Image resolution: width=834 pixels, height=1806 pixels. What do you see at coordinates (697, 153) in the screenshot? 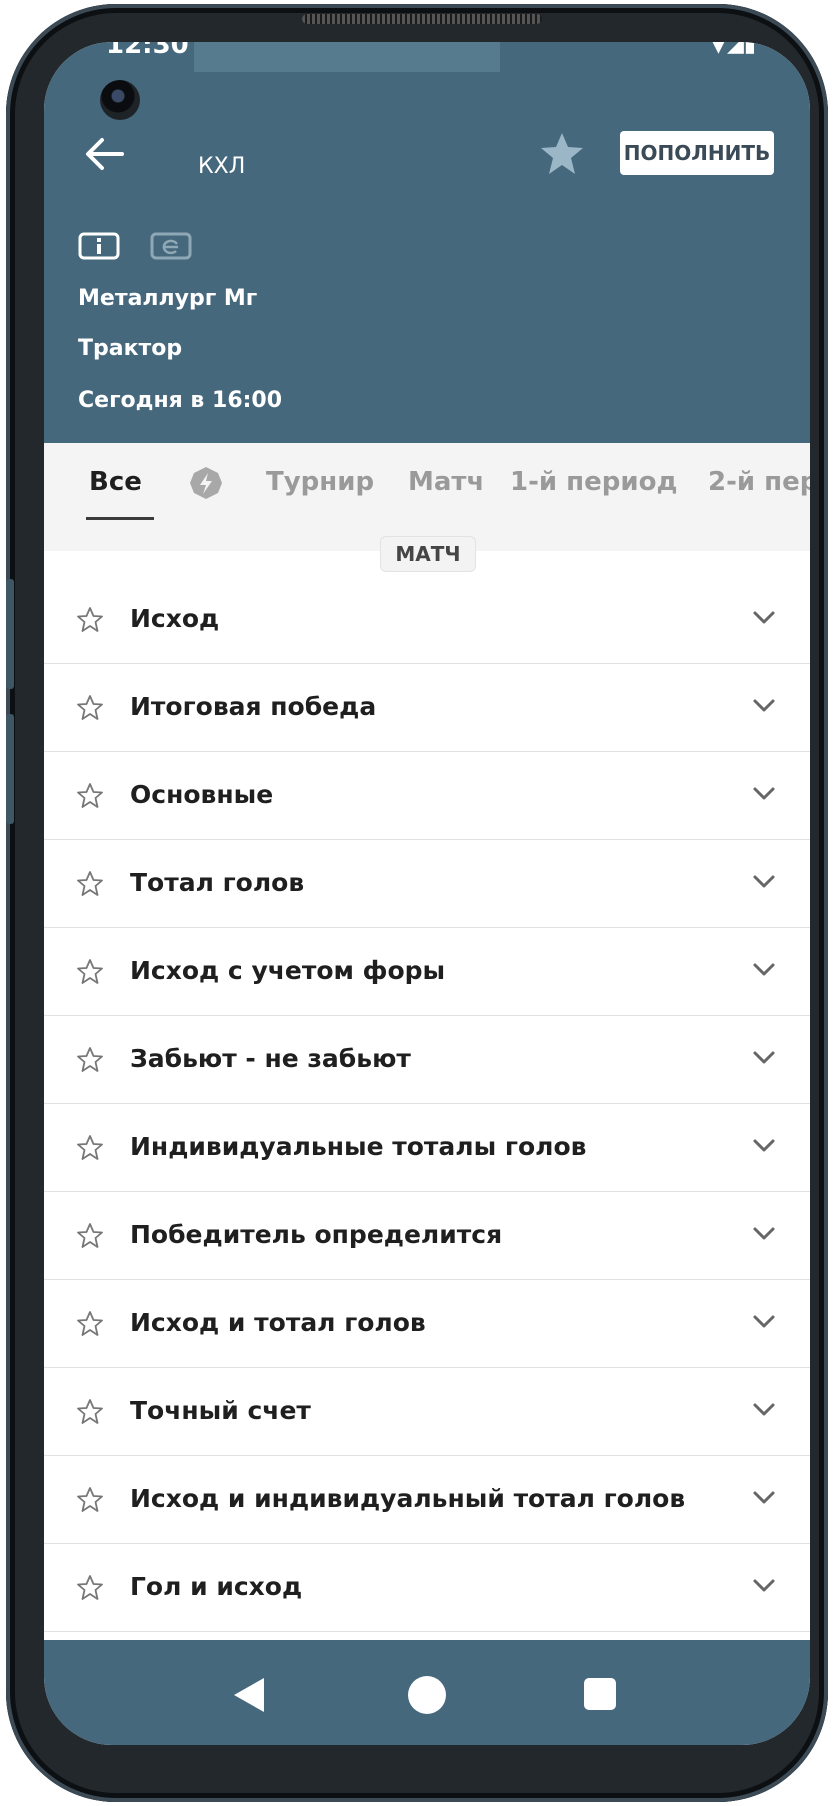
I see `topup-button: ПОПОЛНИТЬ` at bounding box center [697, 153].